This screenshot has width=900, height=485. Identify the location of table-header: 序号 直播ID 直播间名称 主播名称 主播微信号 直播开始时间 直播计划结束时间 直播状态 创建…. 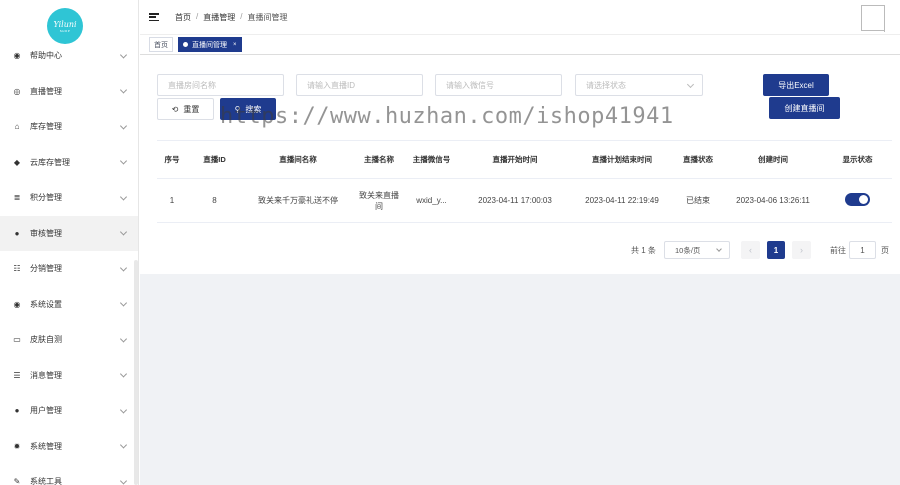
(524, 160).